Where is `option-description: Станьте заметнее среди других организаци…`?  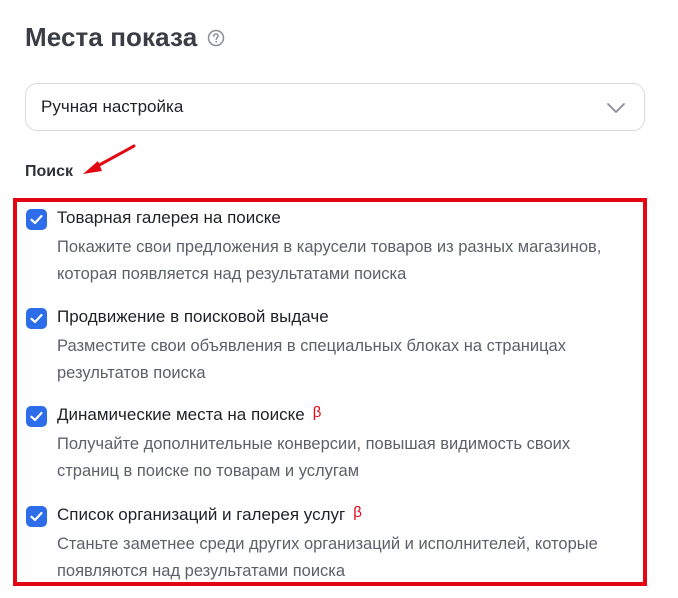 option-description: Станьте заметнее среди других организаци… is located at coordinates (327, 557).